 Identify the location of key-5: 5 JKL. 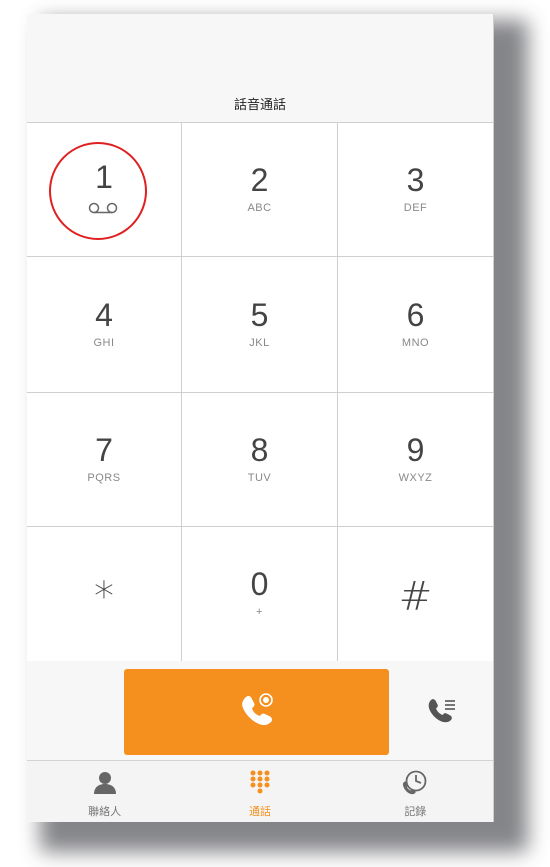
(260, 325).